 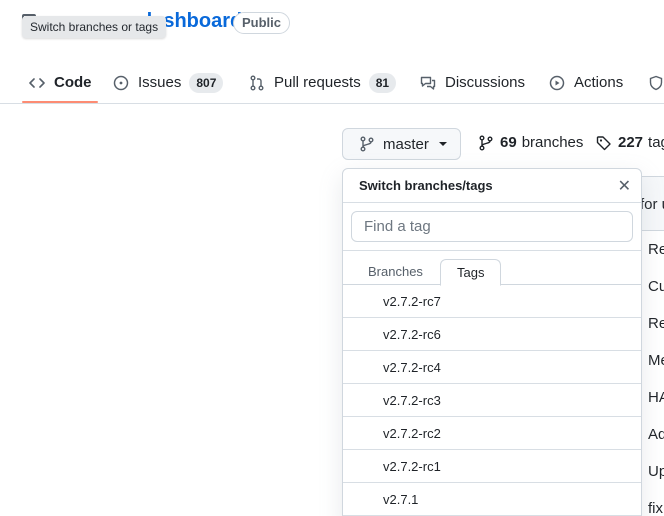 What do you see at coordinates (656, 434) in the screenshot?
I see `file-row-text: Ad` at bounding box center [656, 434].